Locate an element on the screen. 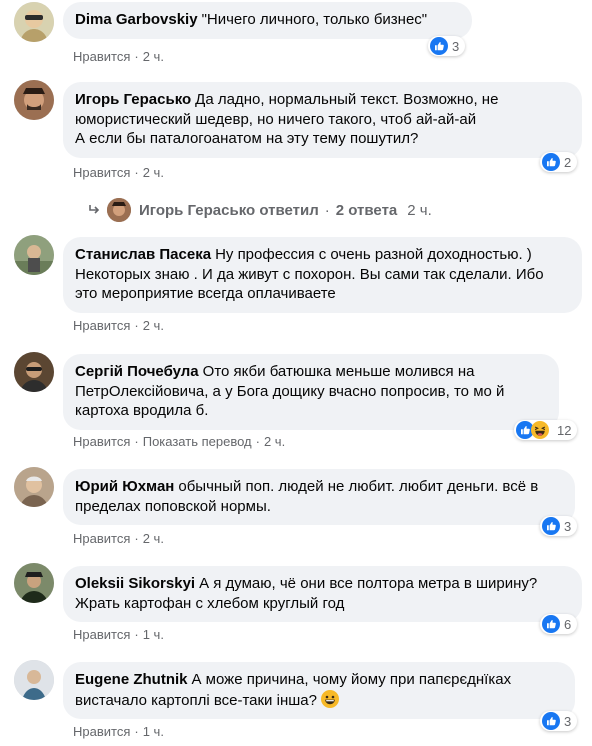  reaction-count: 12 is located at coordinates (564, 430).